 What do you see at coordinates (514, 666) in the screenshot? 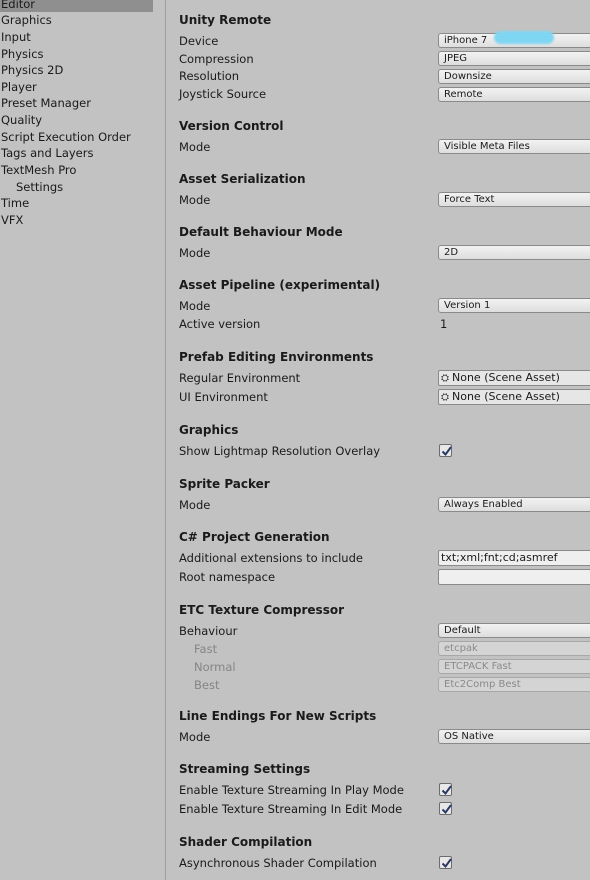
I see `normal-dropdown: ETCPACK Fast` at bounding box center [514, 666].